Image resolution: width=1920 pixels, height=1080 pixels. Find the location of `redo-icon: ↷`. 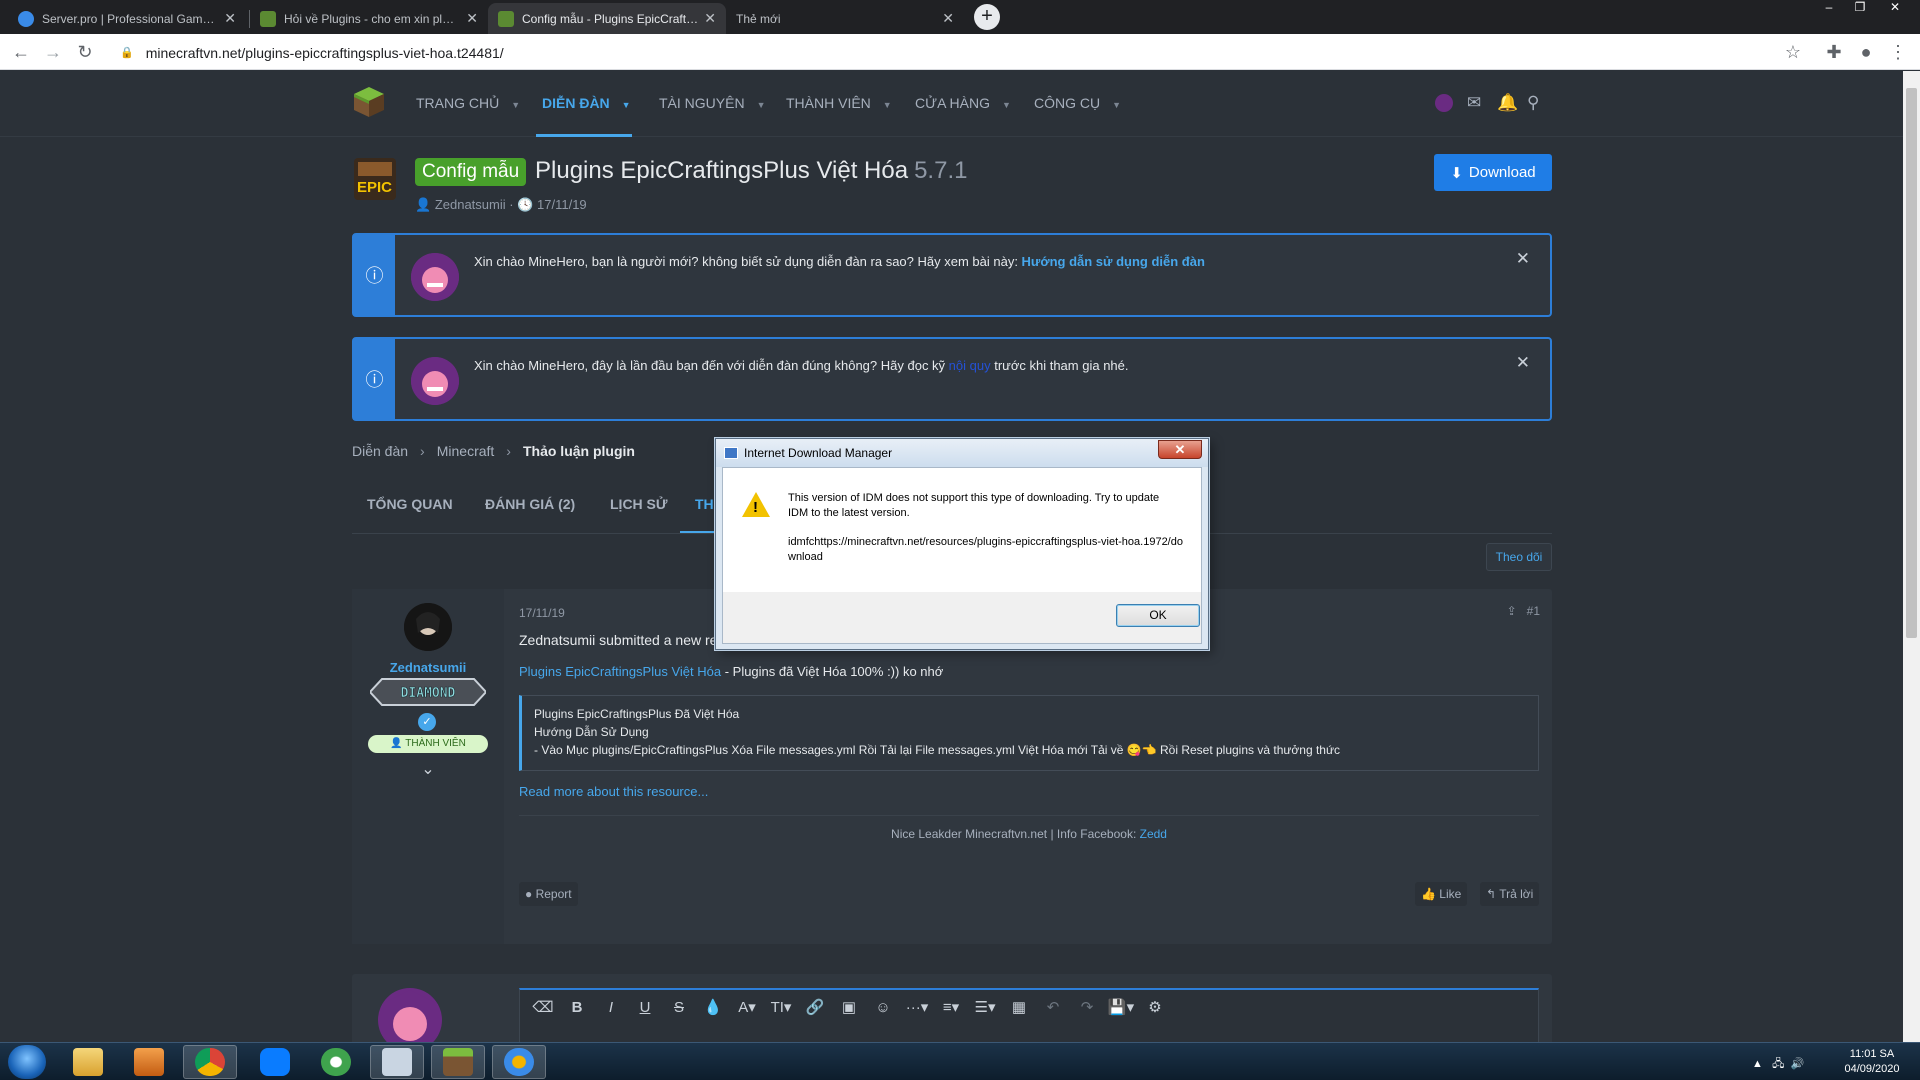

redo-icon: ↷ is located at coordinates (1087, 1007).